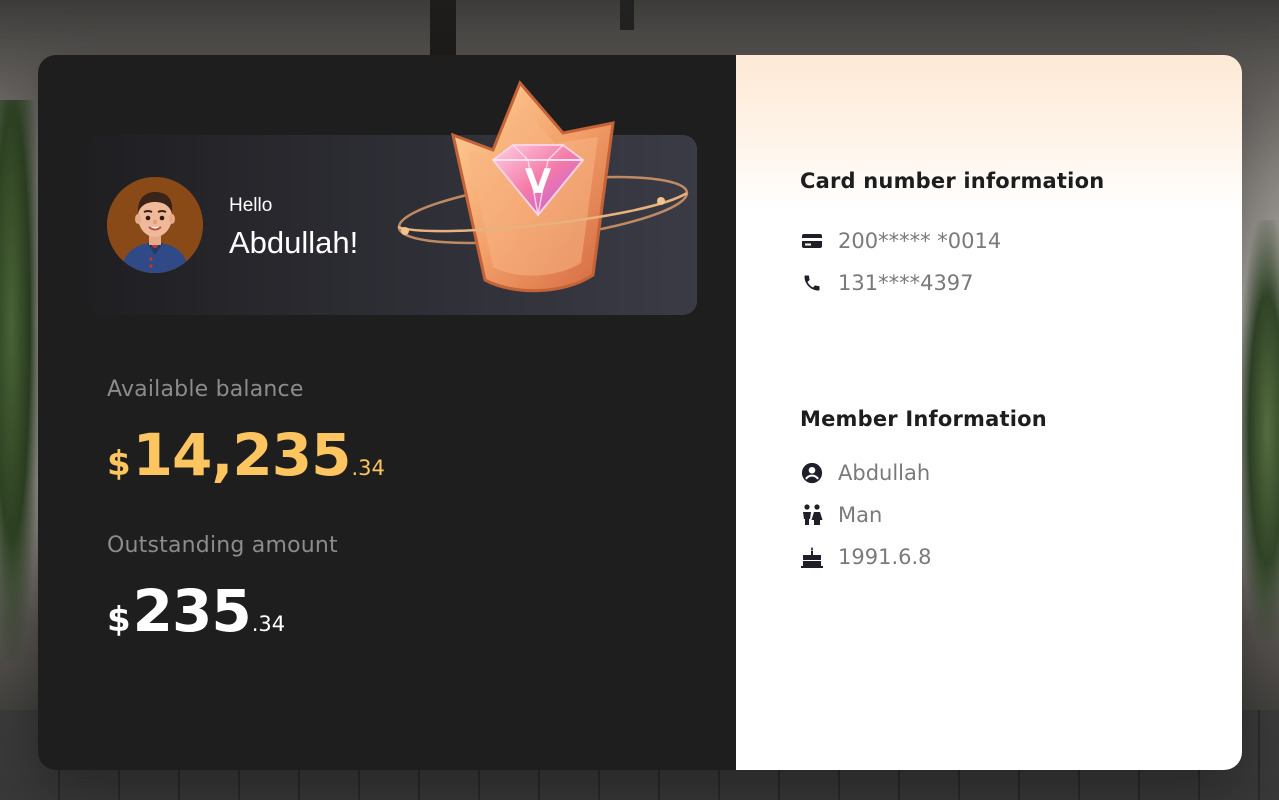 The image size is (1279, 800). What do you see at coordinates (627, 15) in the screenshot?
I see `background-light` at bounding box center [627, 15].